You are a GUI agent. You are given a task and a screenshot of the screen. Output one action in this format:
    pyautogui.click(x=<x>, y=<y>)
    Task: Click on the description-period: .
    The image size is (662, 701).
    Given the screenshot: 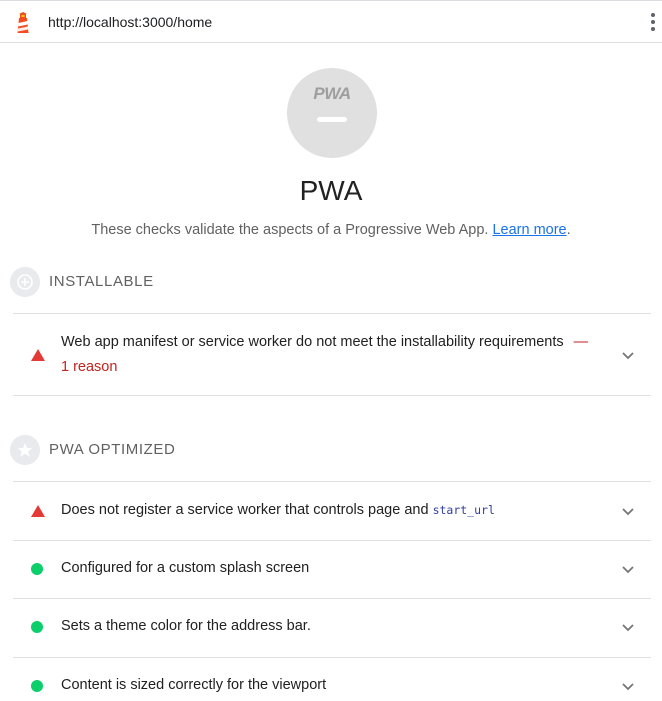 What is the action you would take?
    pyautogui.click(x=568, y=230)
    